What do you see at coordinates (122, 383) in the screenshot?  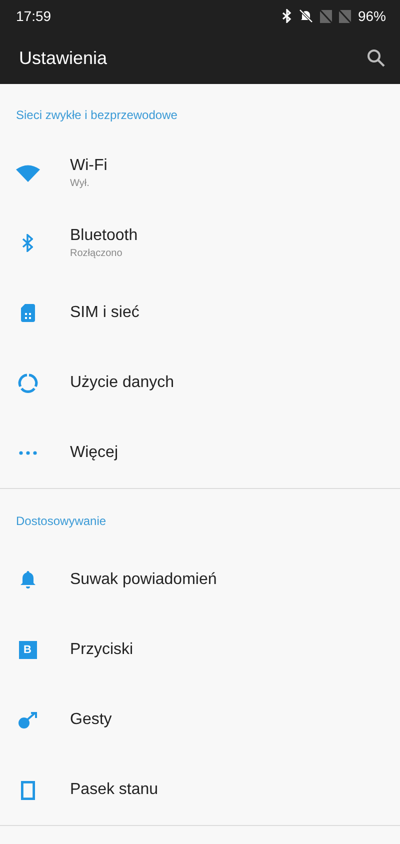 I see `item-title: Użycie danych` at bounding box center [122, 383].